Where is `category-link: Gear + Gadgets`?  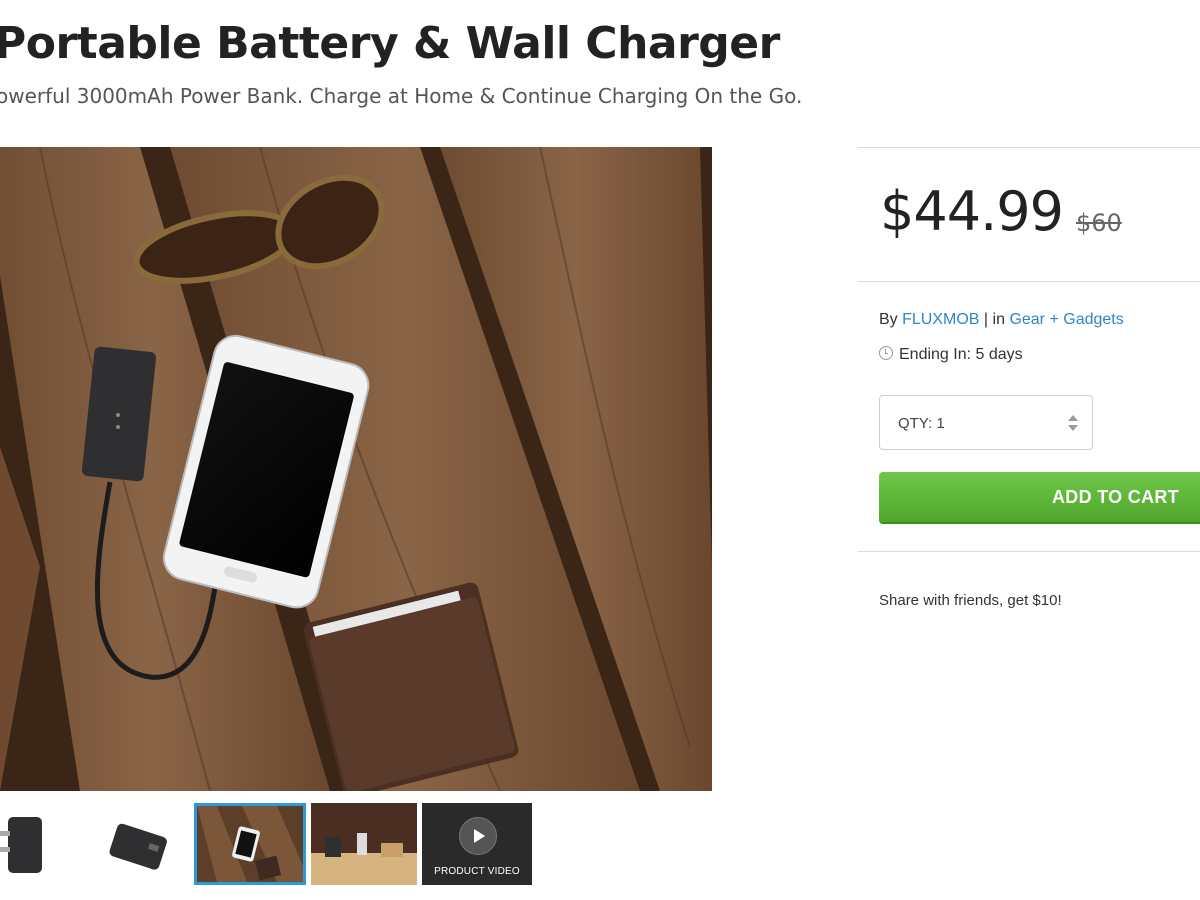
category-link: Gear + Gadgets is located at coordinates (1066, 319).